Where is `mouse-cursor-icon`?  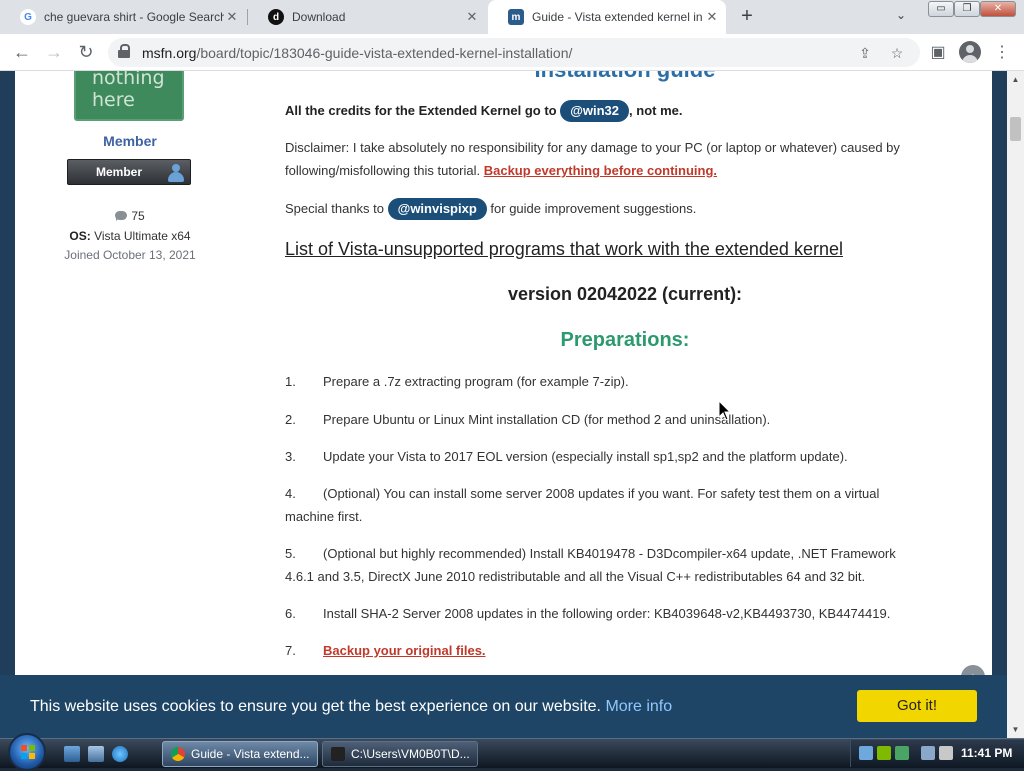
mouse-cursor-icon is located at coordinates (725, 413).